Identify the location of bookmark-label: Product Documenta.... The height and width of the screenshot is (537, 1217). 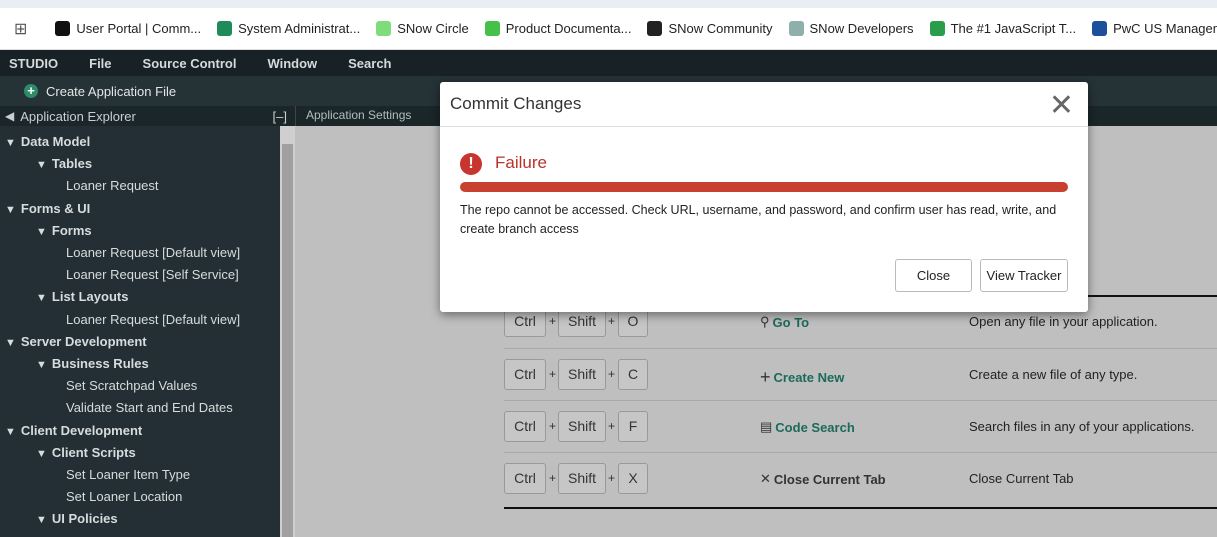
(568, 28).